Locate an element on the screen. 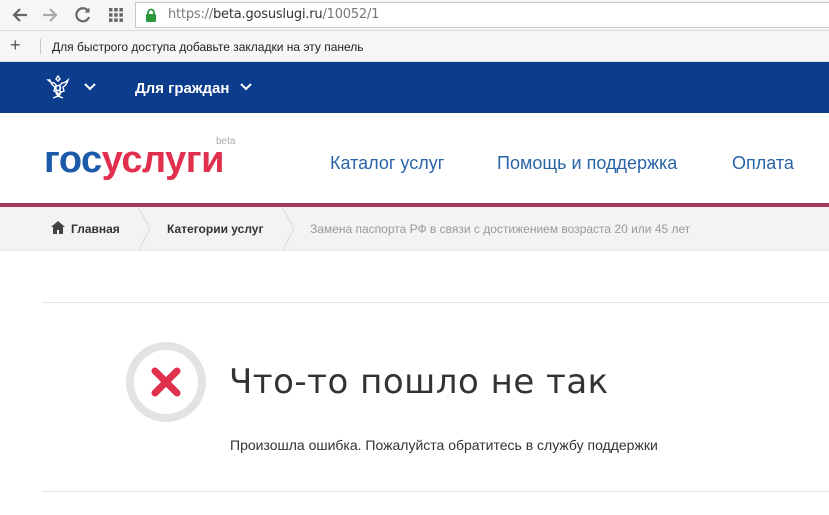 This screenshot has height=515, width=829. content-divider-top is located at coordinates (435, 302).